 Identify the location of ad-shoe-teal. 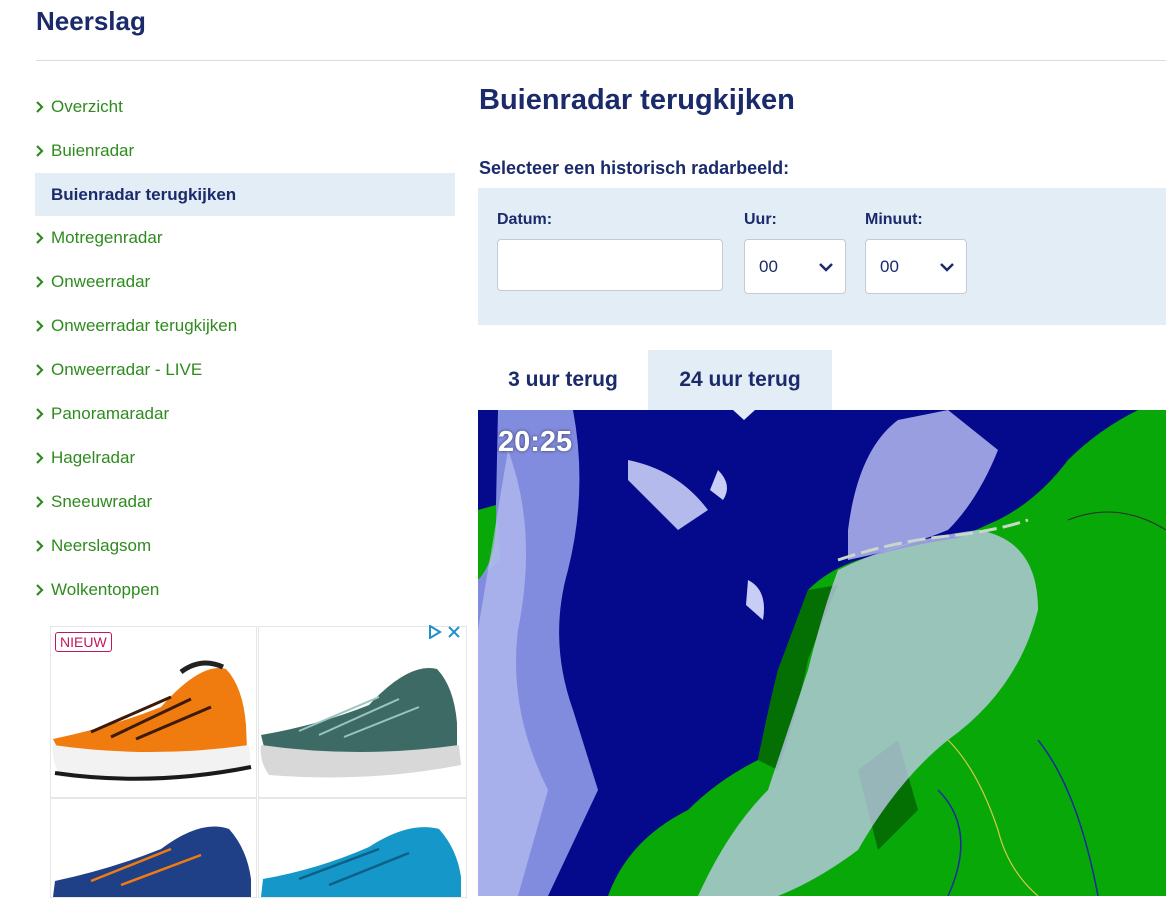
(362, 712).